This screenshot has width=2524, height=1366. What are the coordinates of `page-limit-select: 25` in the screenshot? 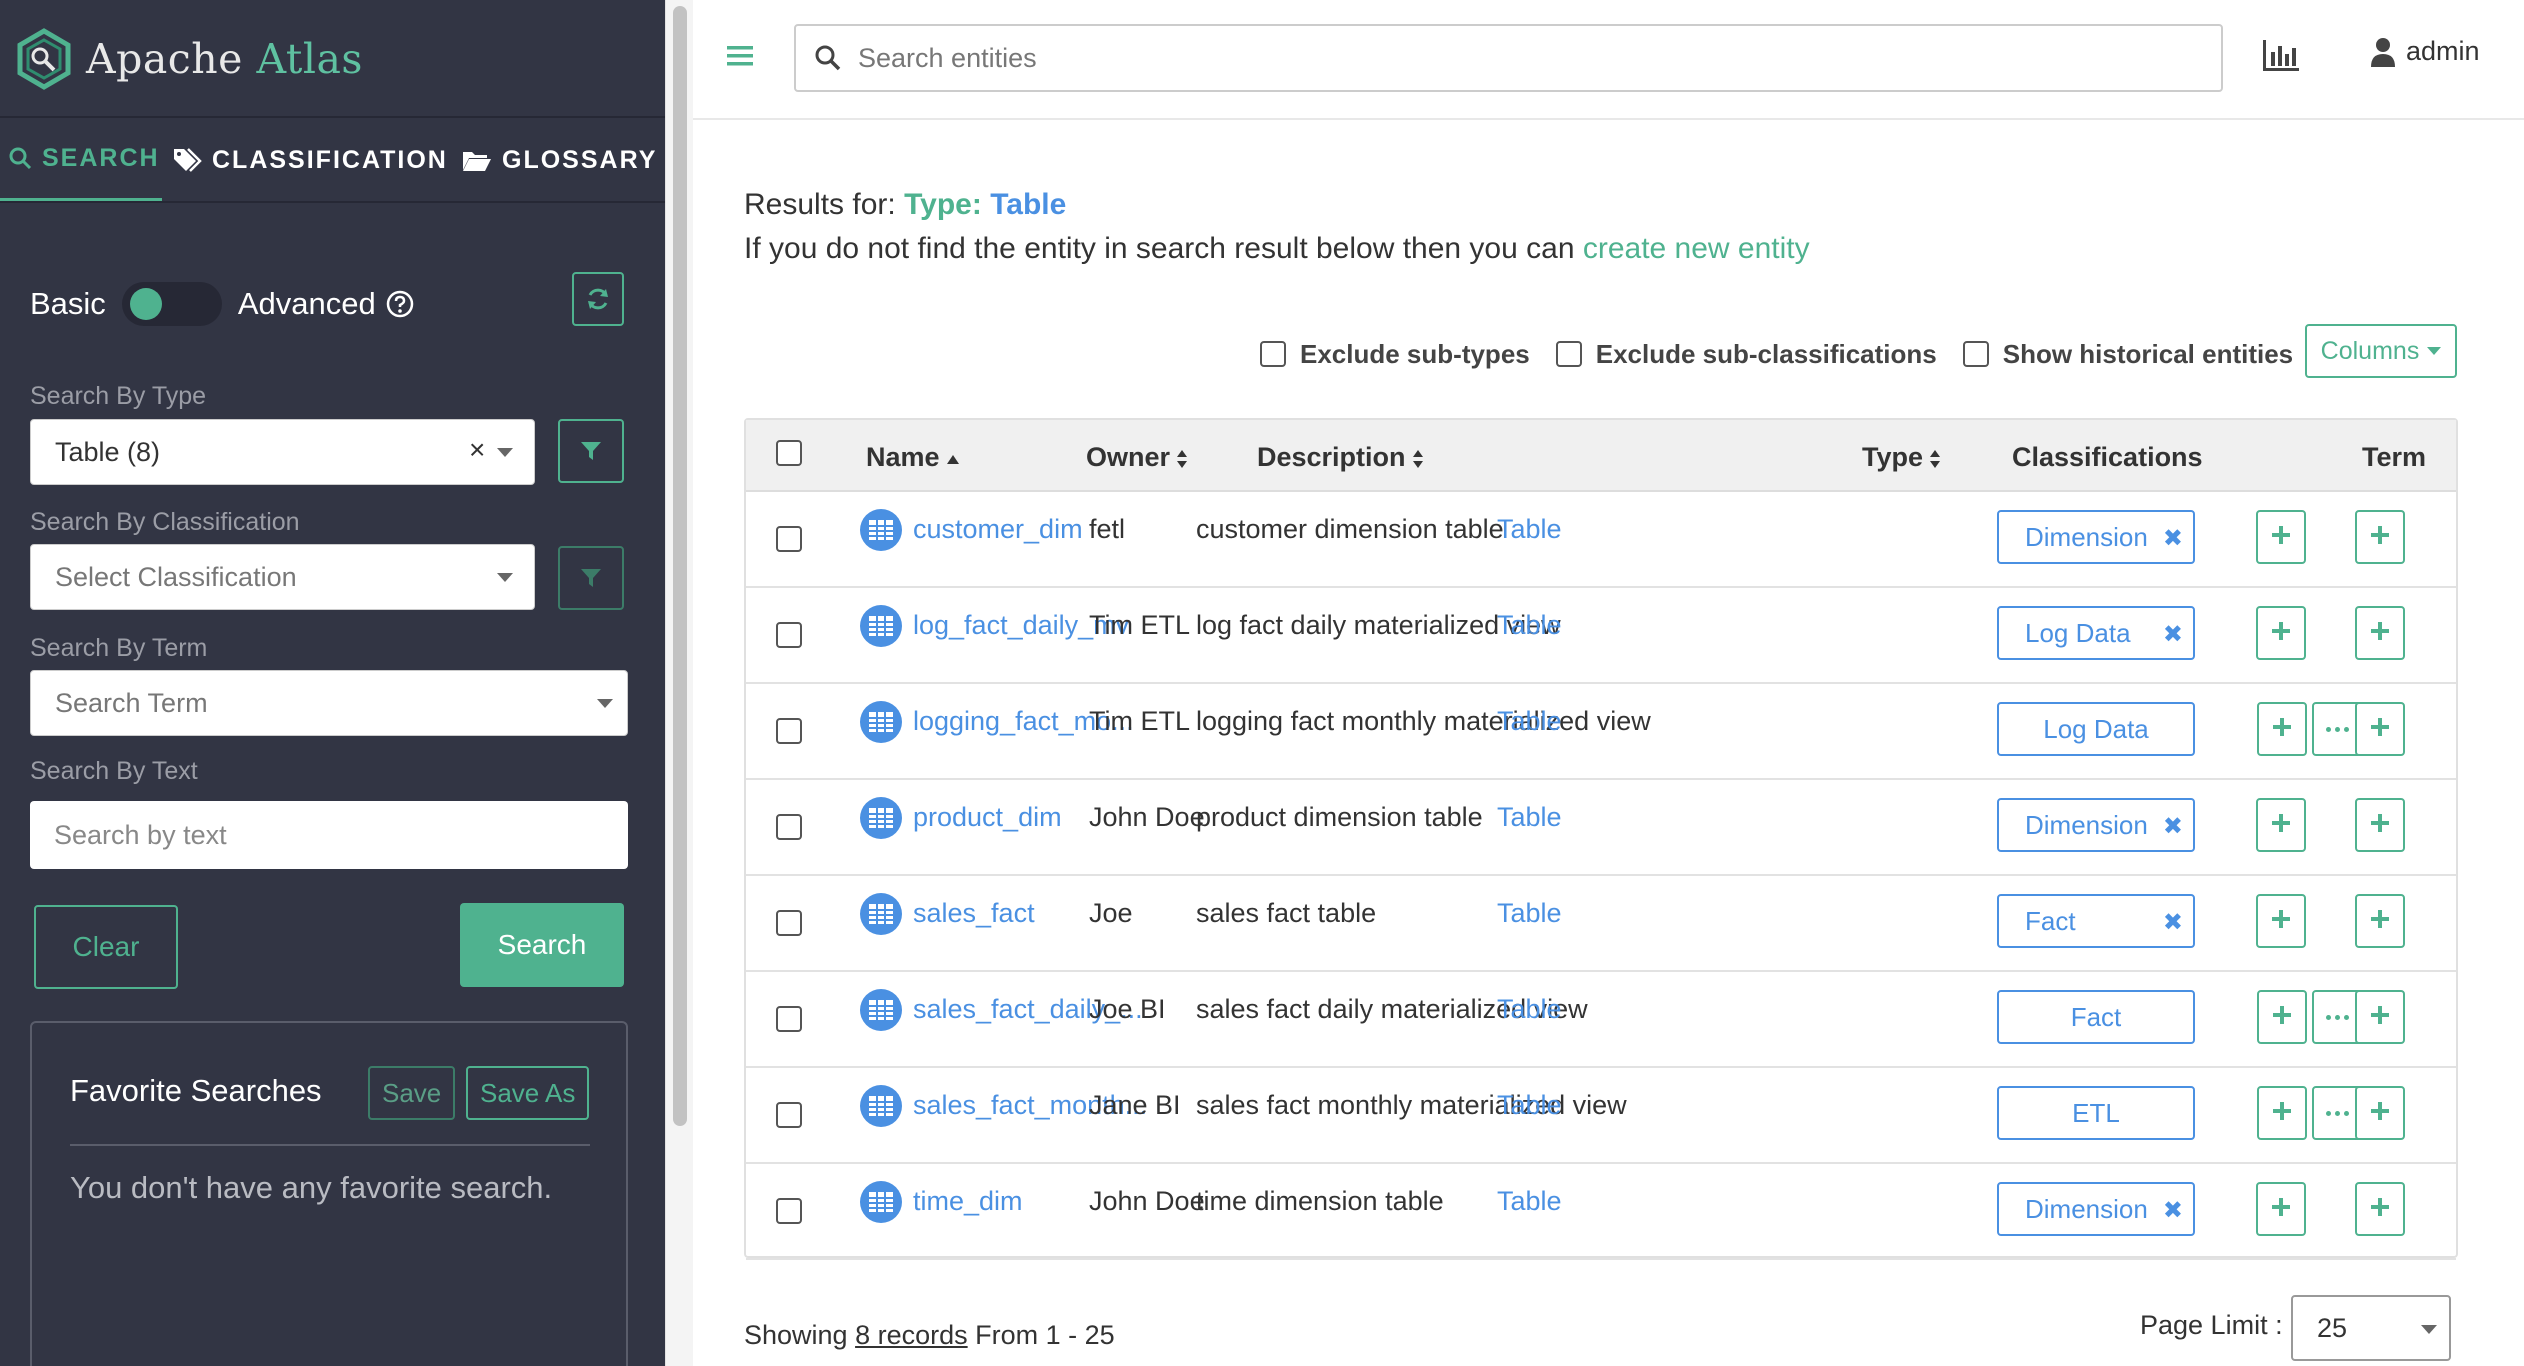 It's located at (2371, 1328).